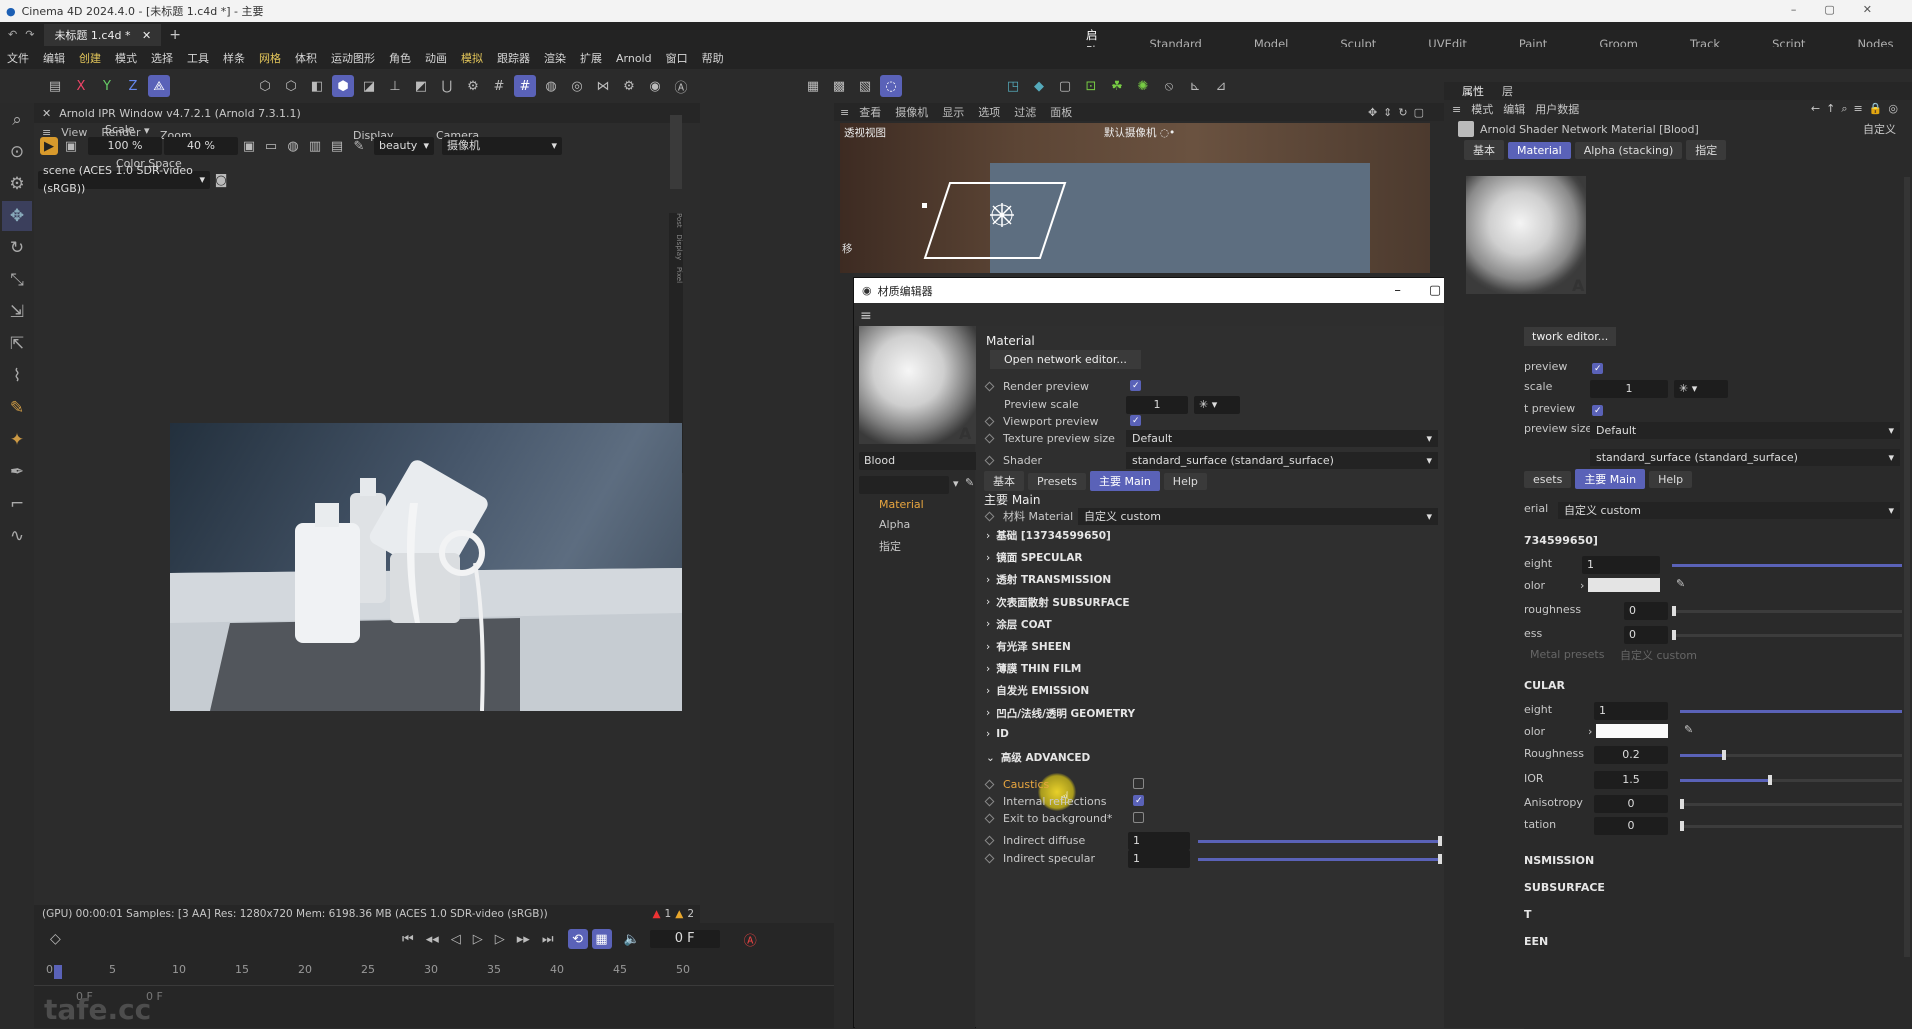 The image size is (1912, 1029). What do you see at coordinates (472, 58) in the screenshot?
I see `menu-item: 模拟` at bounding box center [472, 58].